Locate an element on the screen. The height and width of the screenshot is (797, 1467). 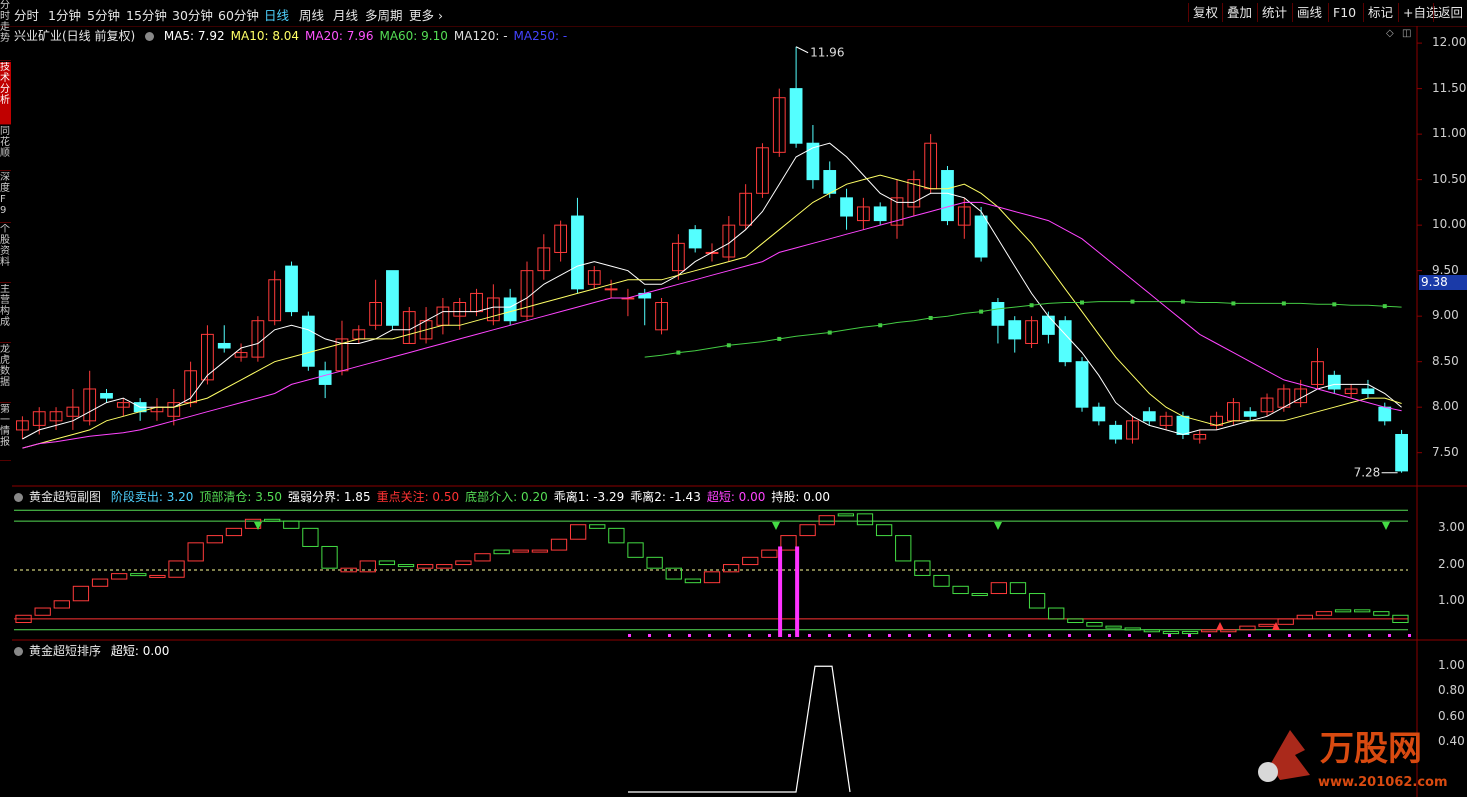
sub2-ytick-label: 1.00 is located at coordinates (1451, 665).